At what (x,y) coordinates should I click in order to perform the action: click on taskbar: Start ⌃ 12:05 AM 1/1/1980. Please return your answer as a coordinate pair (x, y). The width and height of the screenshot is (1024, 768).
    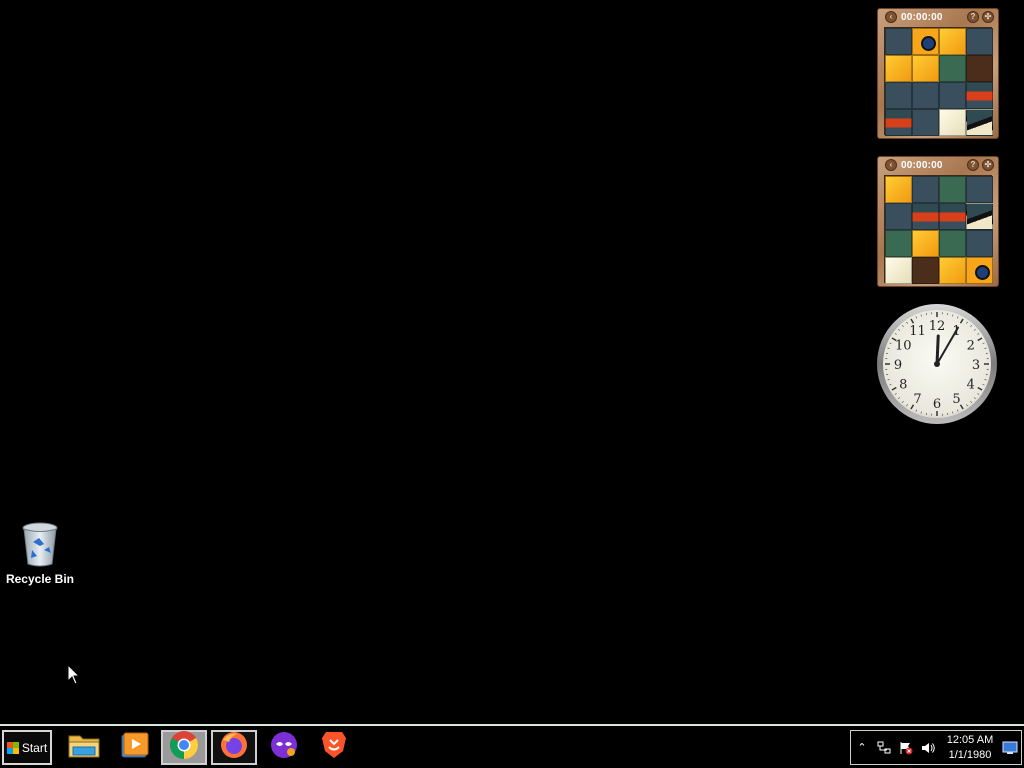
    Looking at the image, I should click on (512, 746).